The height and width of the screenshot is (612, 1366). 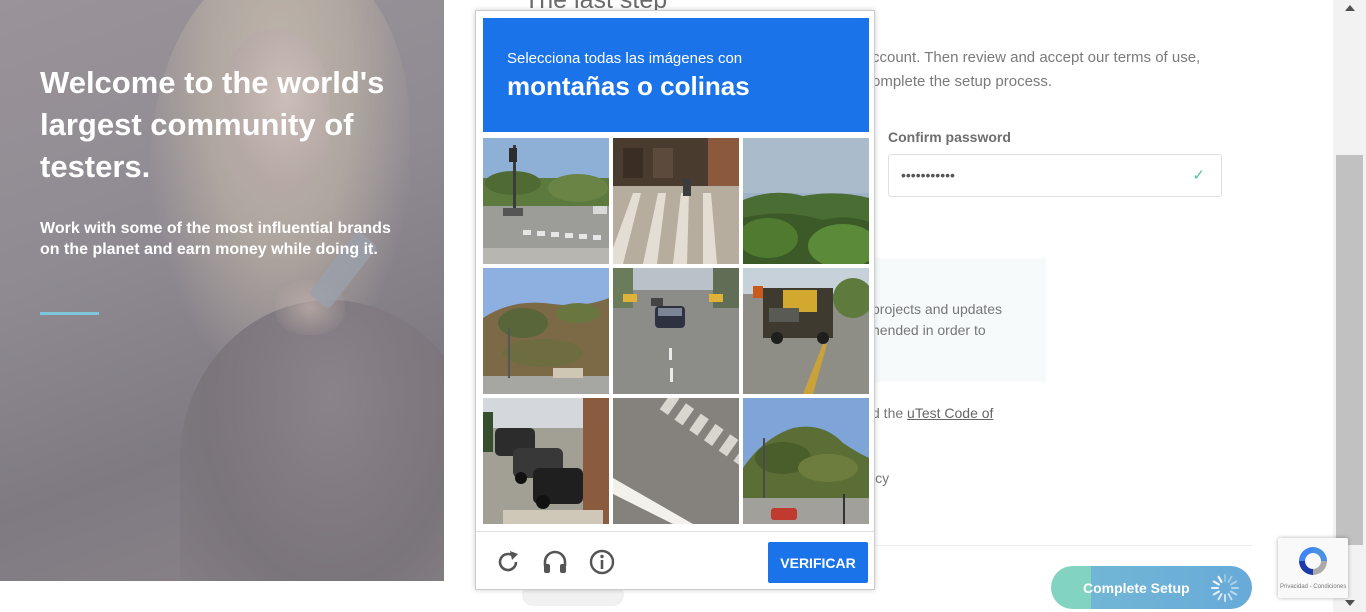 What do you see at coordinates (1350, 603) in the screenshot?
I see `scroll-down-arrow-icon` at bounding box center [1350, 603].